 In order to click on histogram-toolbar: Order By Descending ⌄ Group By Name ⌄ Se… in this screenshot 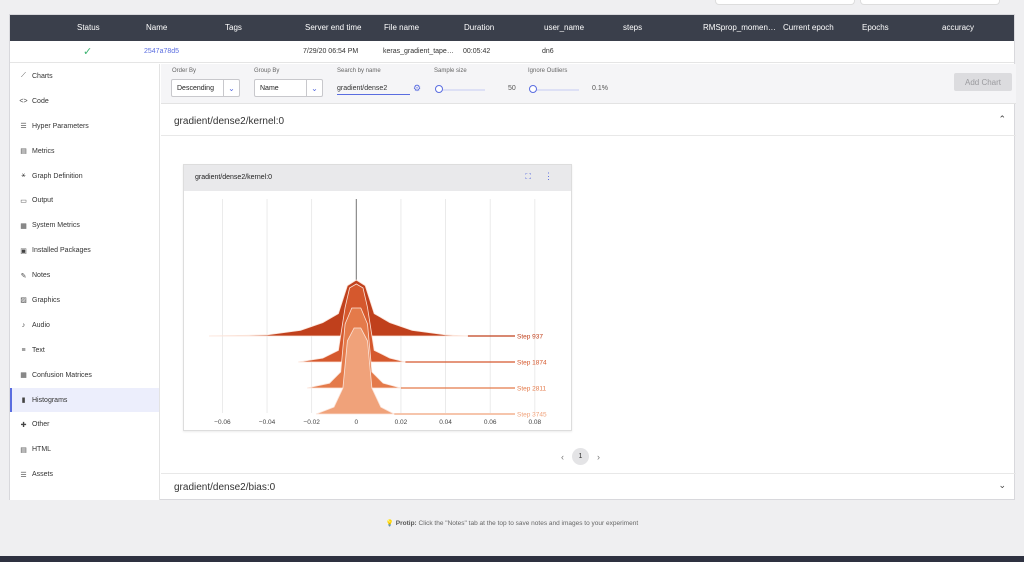, I will do `click(588, 84)`.